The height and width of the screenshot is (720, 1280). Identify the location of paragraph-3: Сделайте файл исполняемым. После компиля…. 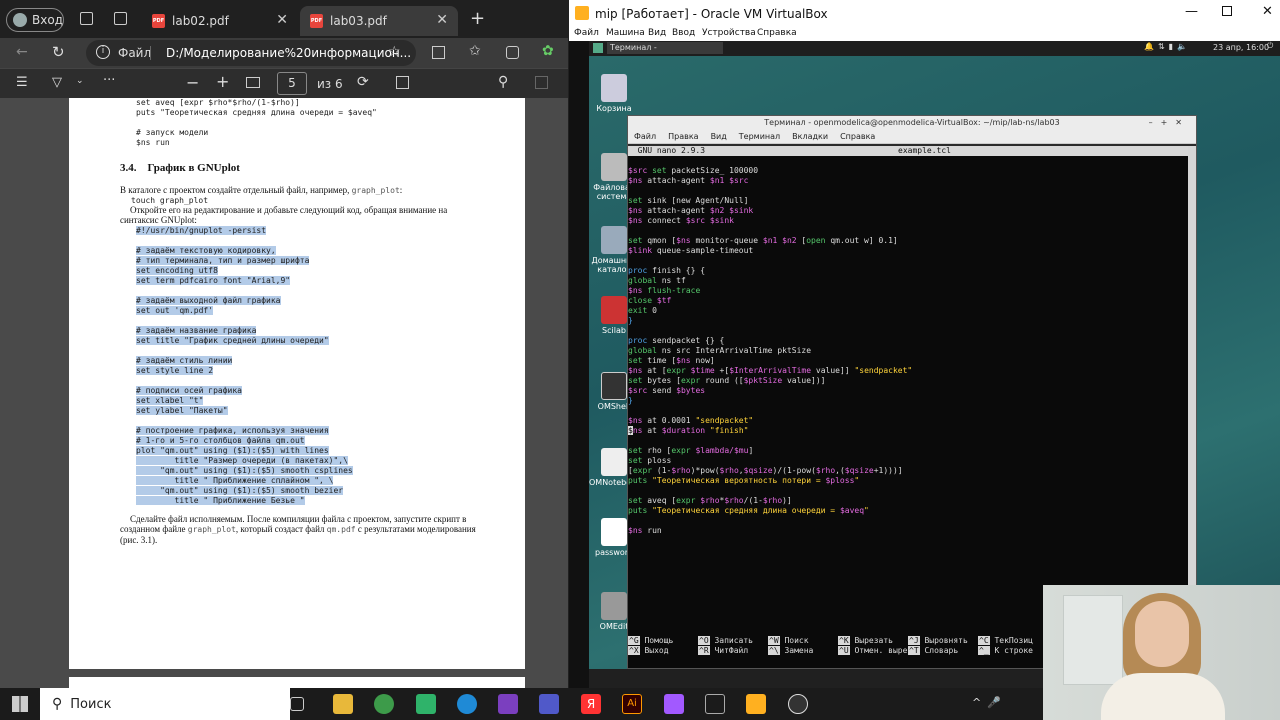
(300, 529).